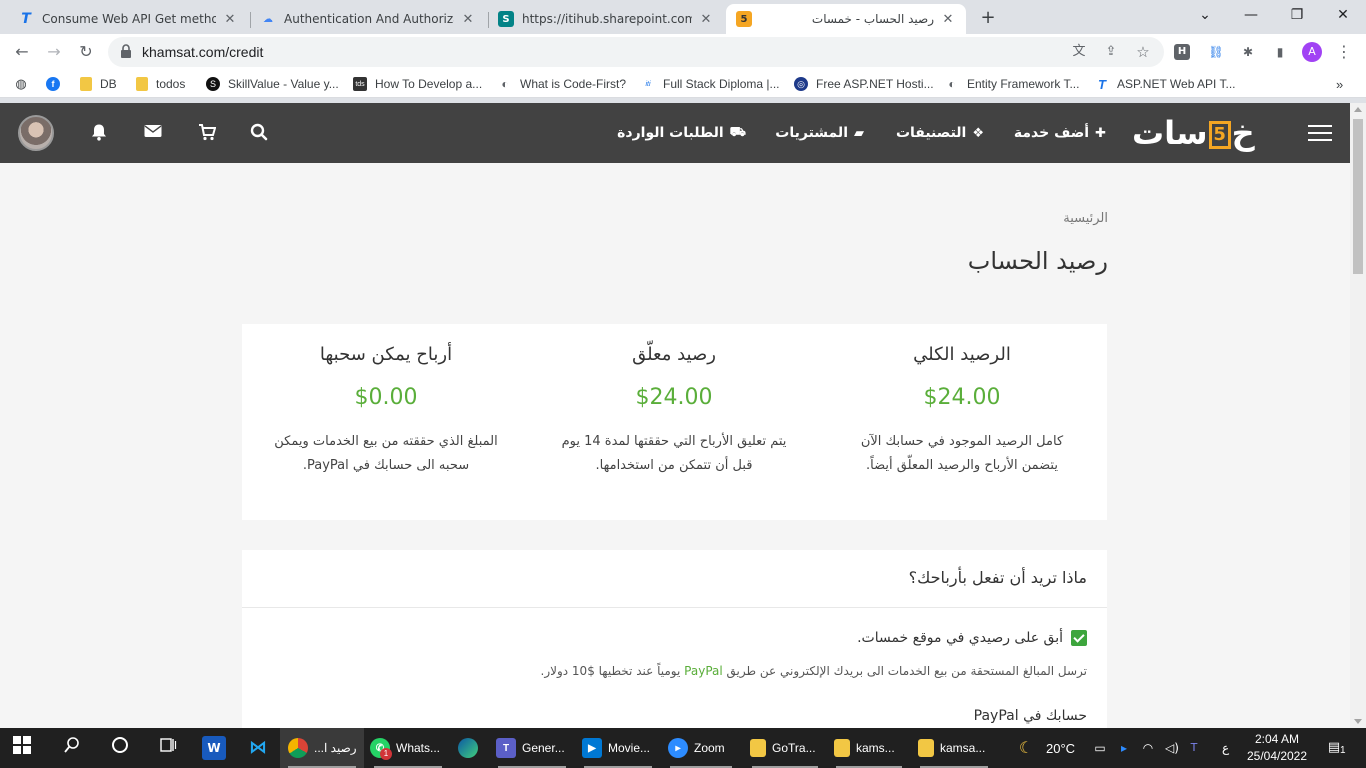  I want to click on taskbar-app-whatsapp: ✆ Whats... 1, so click(408, 748).